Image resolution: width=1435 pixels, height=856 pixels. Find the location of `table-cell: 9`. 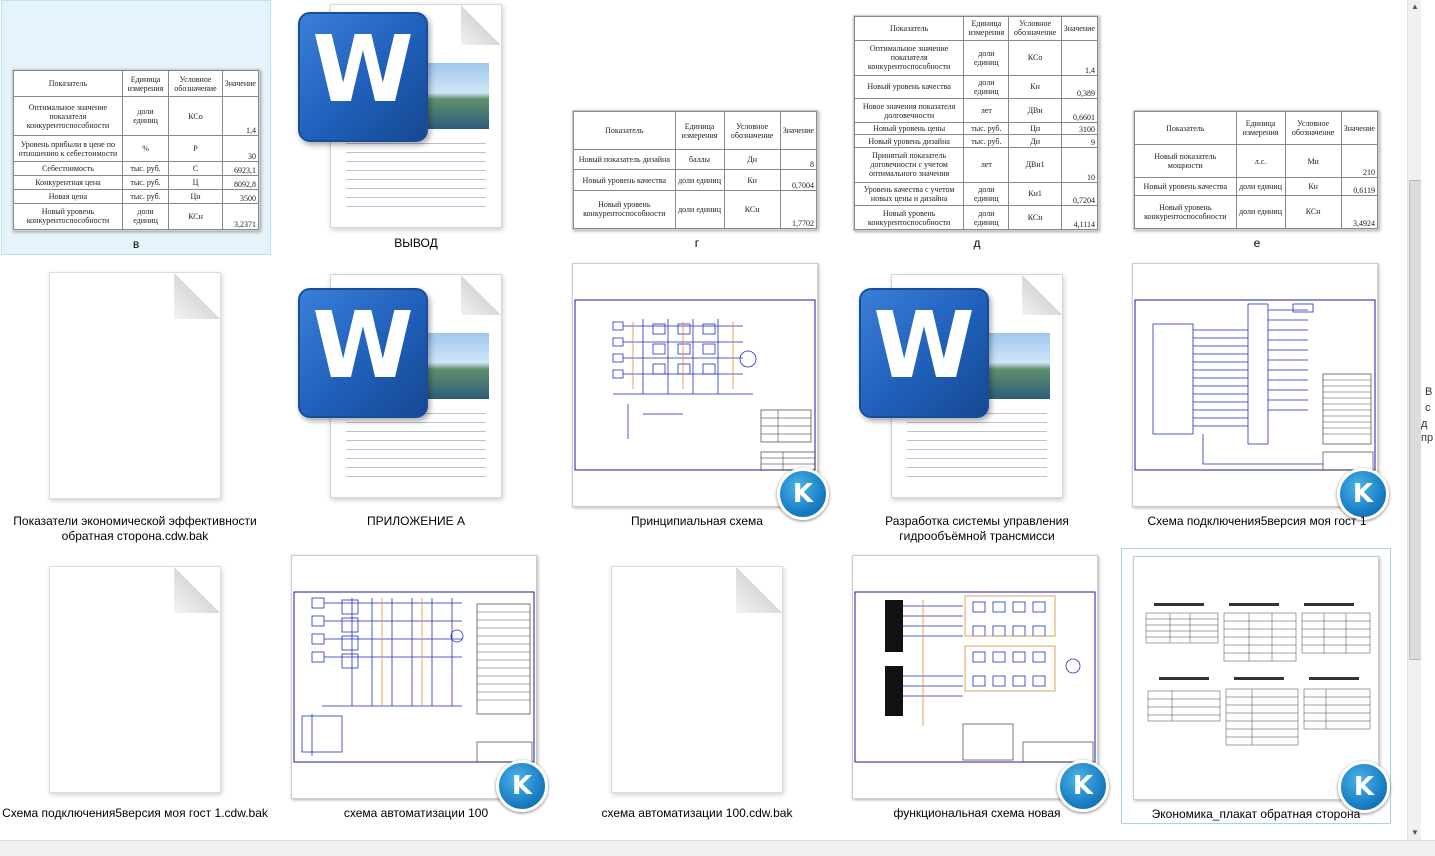

table-cell: 9 is located at coordinates (1079, 141).